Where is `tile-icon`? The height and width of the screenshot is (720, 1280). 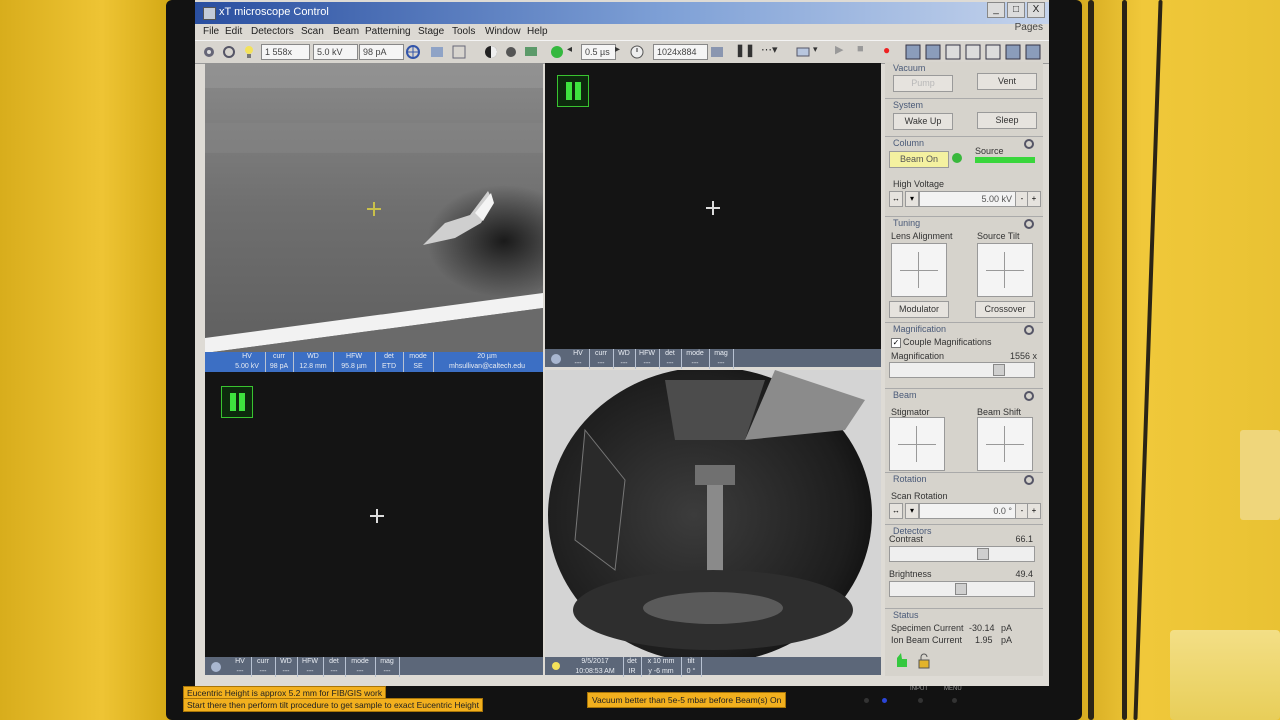
tile-icon is located at coordinates (913, 52).